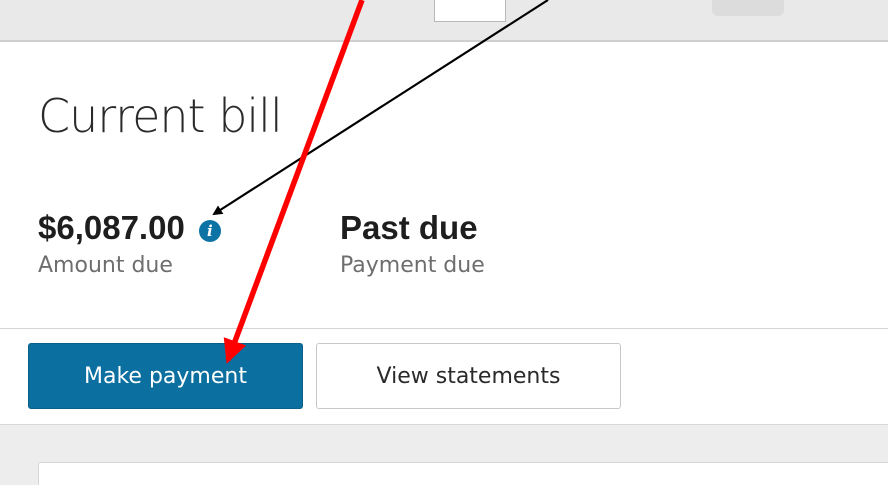 This screenshot has height=485, width=888. Describe the element at coordinates (470, 11) in the screenshot. I see `header-control` at that location.